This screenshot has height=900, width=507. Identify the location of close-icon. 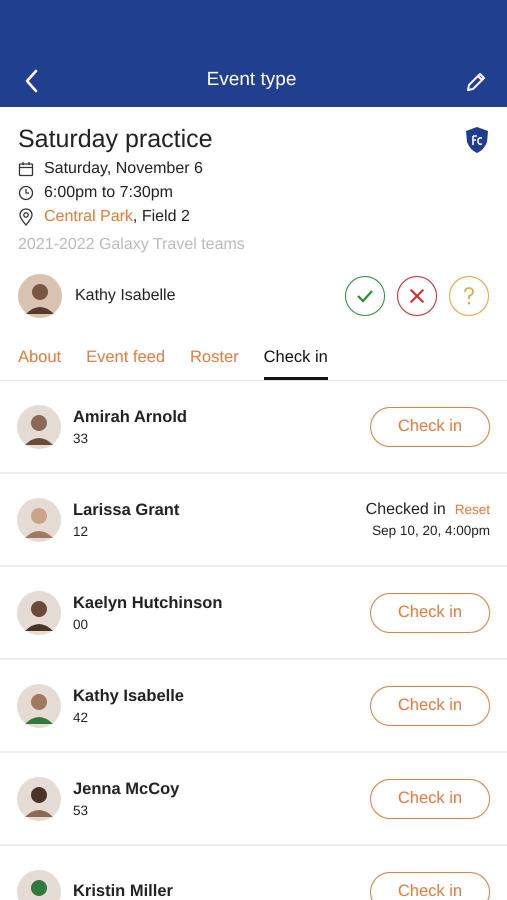
(417, 296).